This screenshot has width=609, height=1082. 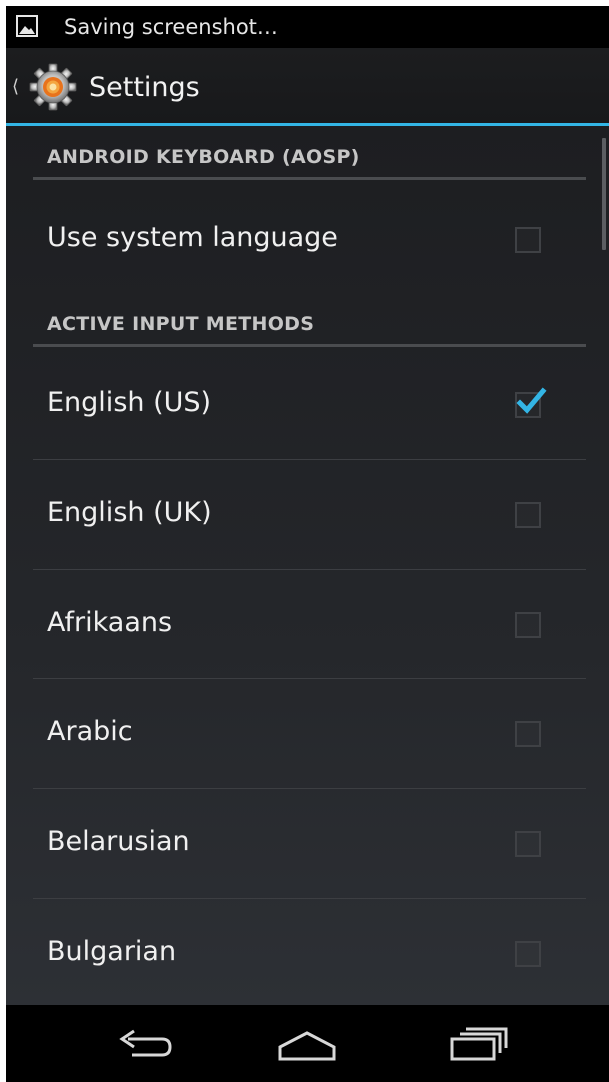 What do you see at coordinates (129, 402) in the screenshot?
I see `pref-label: English (US)` at bounding box center [129, 402].